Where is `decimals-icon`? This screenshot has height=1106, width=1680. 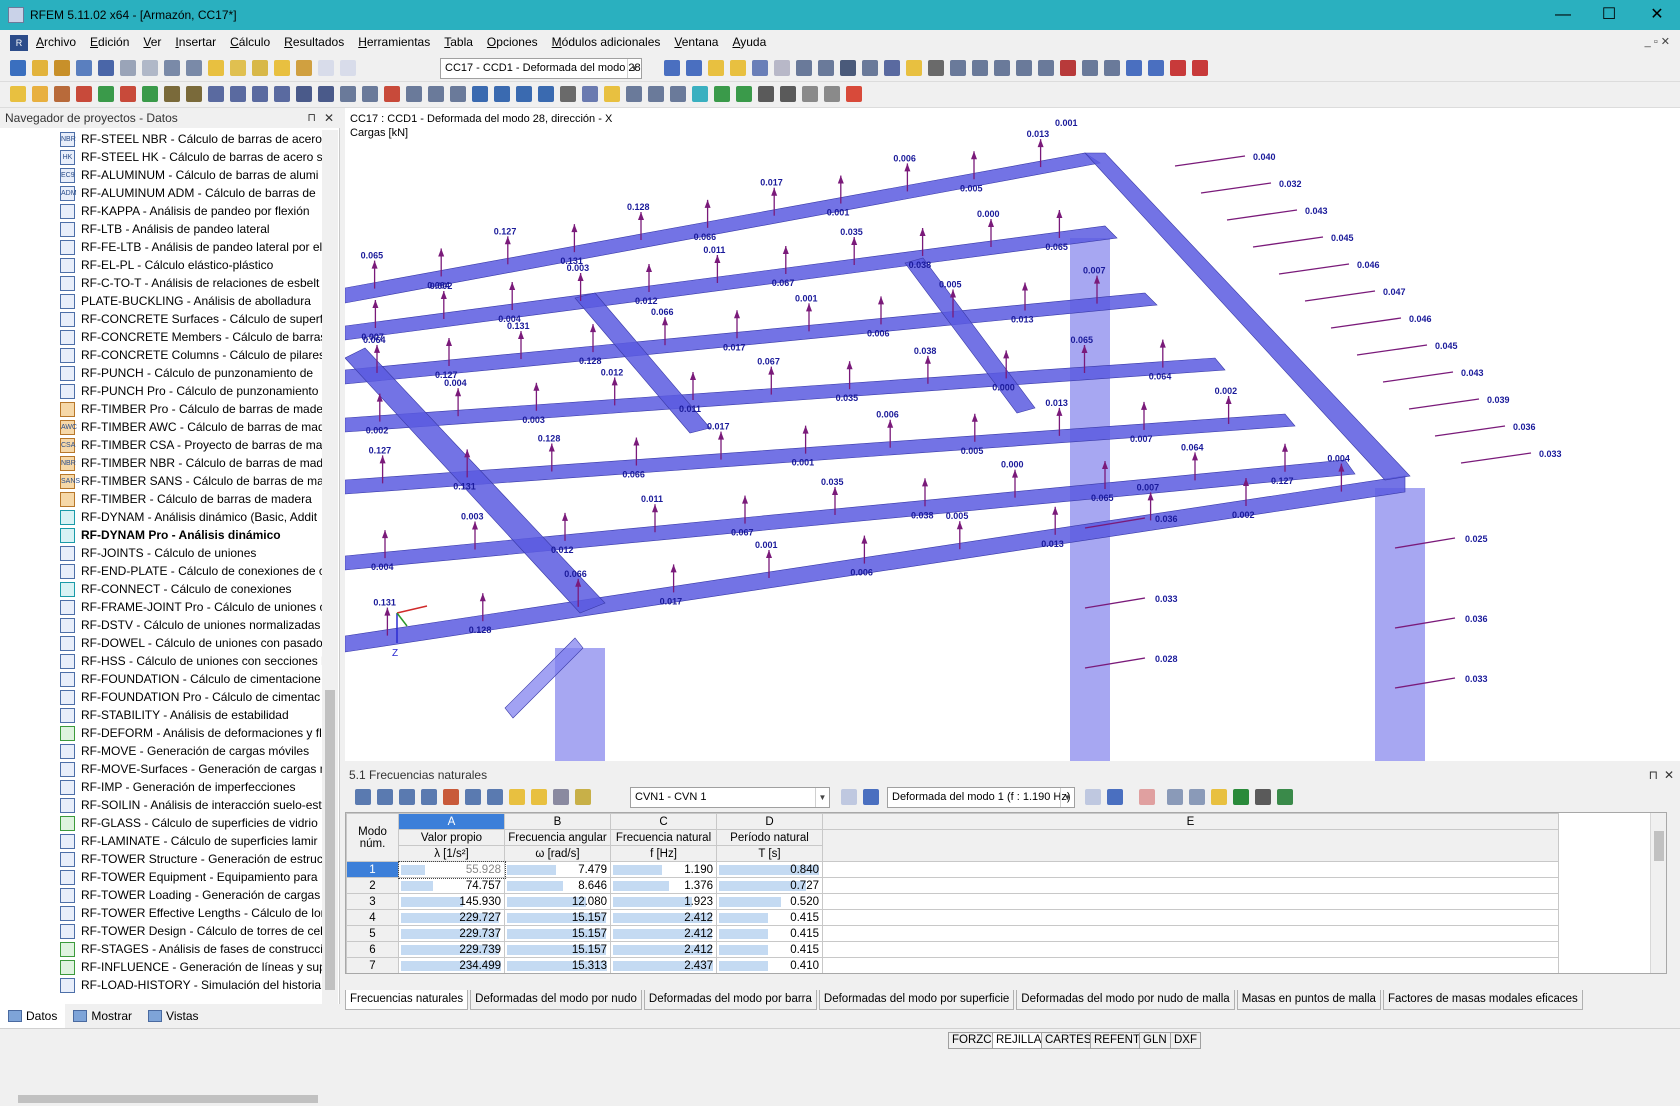 decimals-icon is located at coordinates (1285, 797).